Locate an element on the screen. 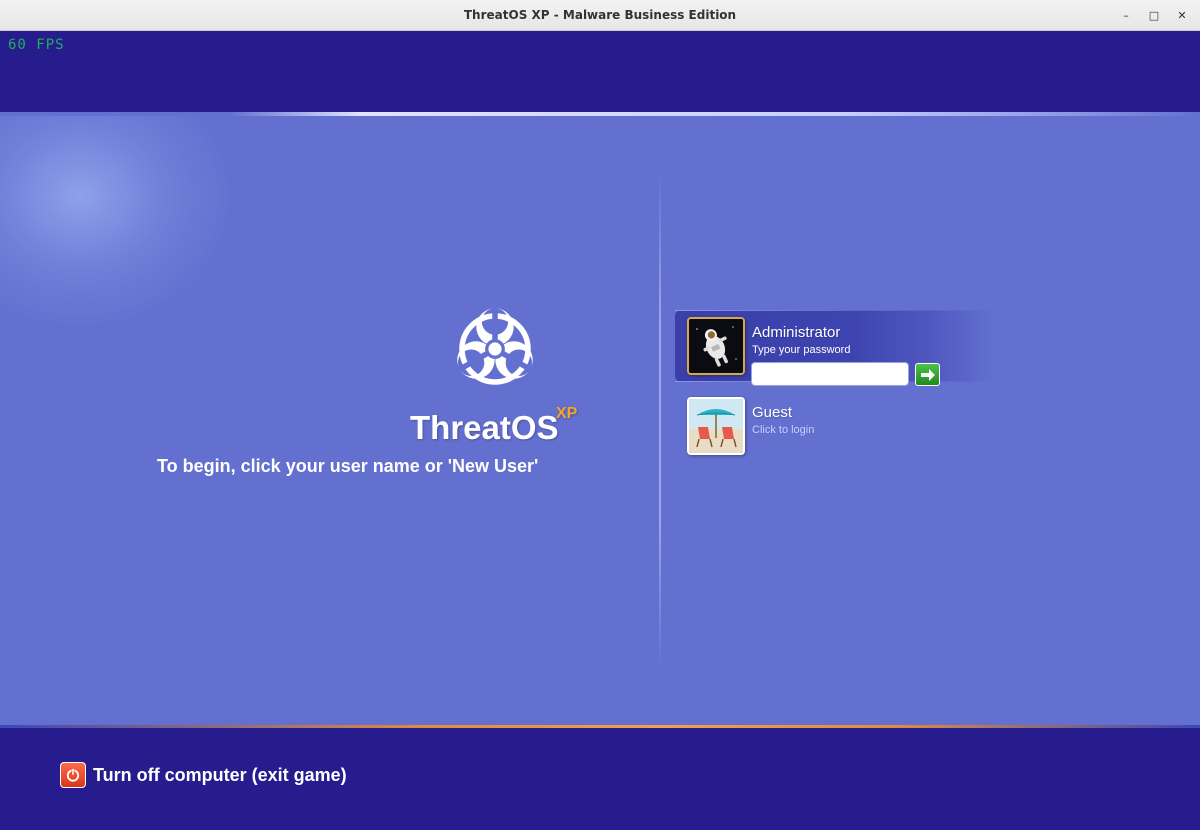 This screenshot has height=830, width=1200. biohazard-icon is located at coordinates (495, 342).